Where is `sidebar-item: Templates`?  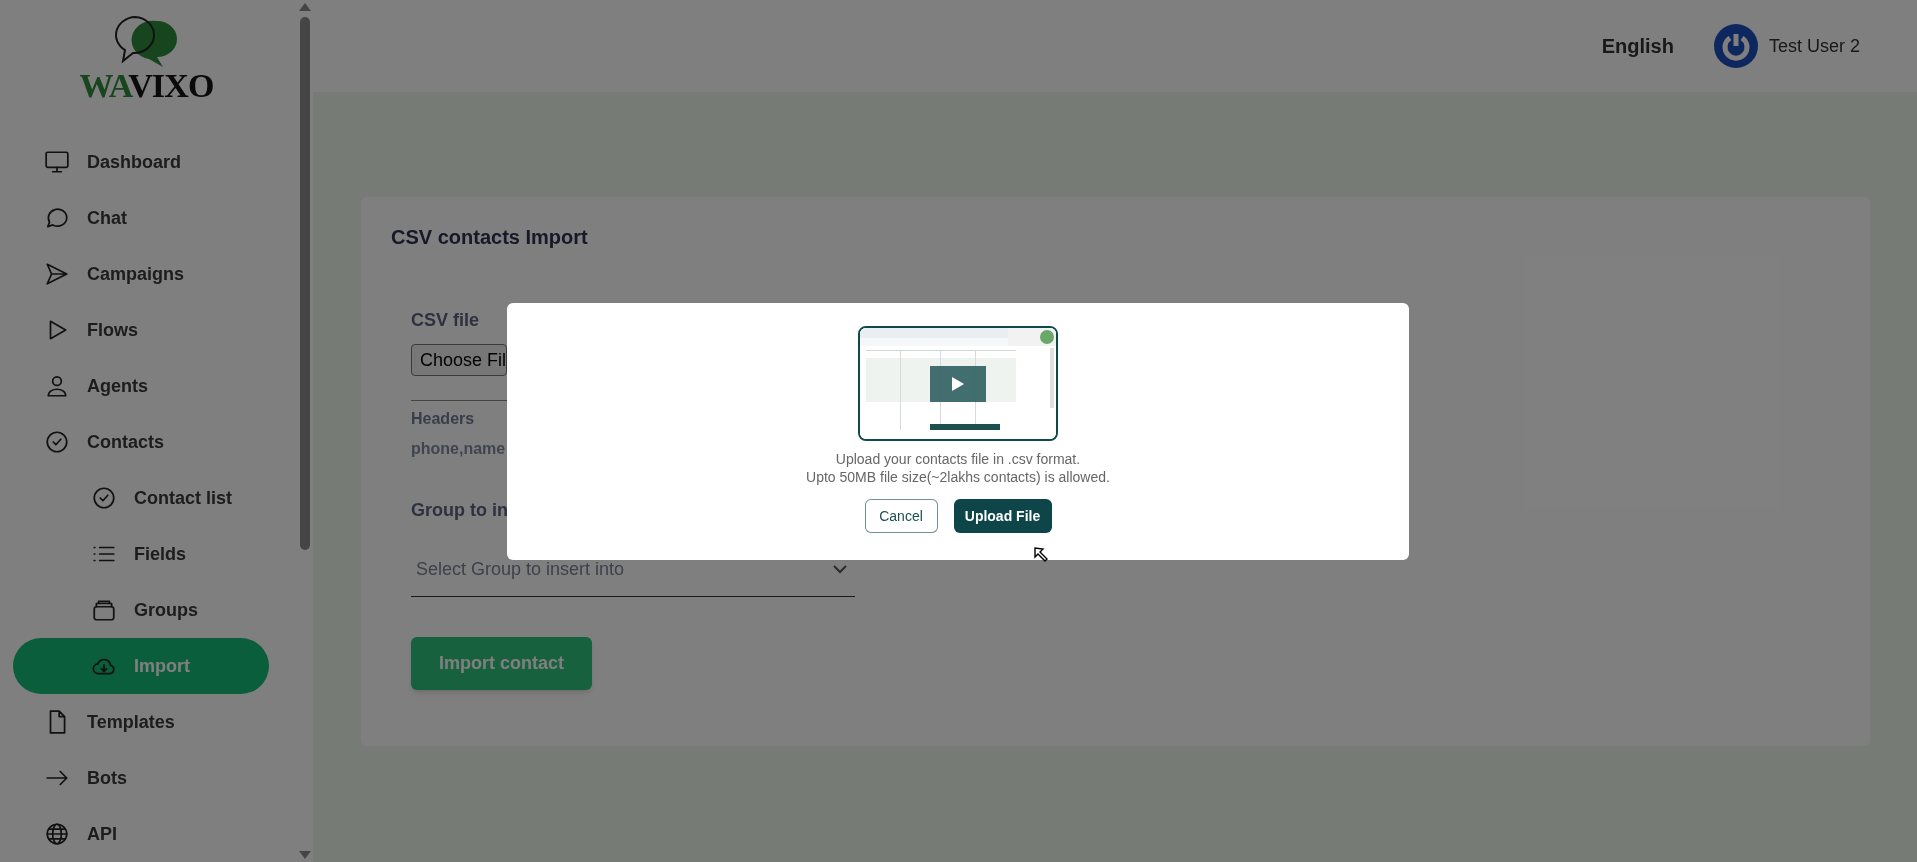 sidebar-item: Templates is located at coordinates (141, 722).